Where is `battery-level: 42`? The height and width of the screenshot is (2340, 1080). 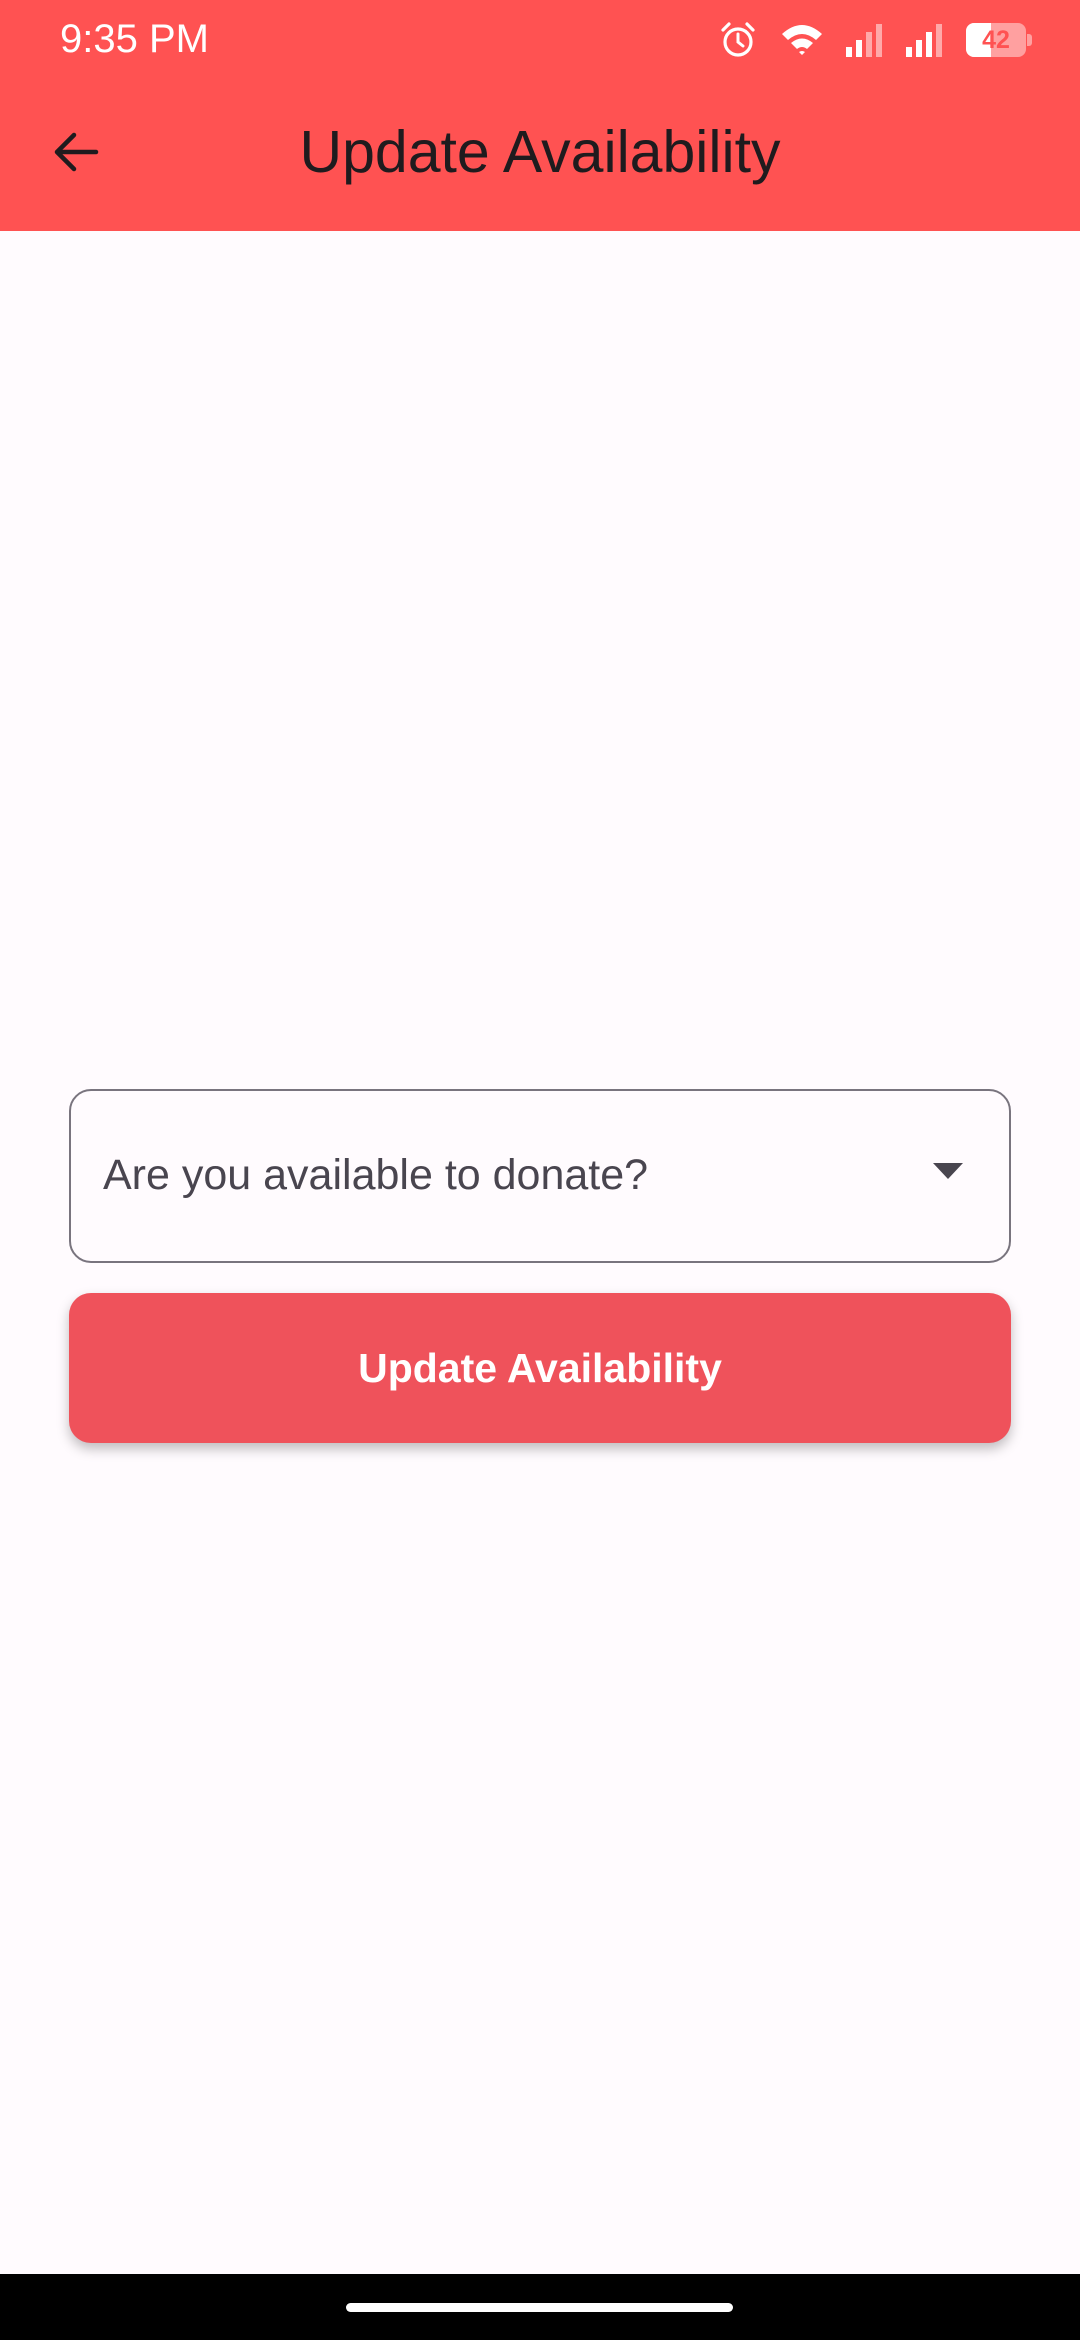
battery-level: 42 is located at coordinates (996, 40).